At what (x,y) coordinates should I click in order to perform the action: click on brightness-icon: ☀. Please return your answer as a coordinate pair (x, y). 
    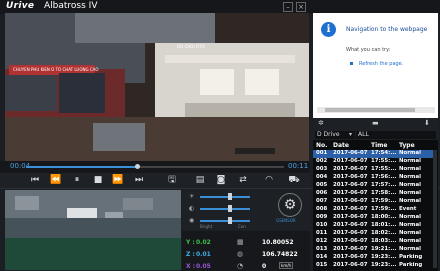
    Looking at the image, I should click on (192, 196).